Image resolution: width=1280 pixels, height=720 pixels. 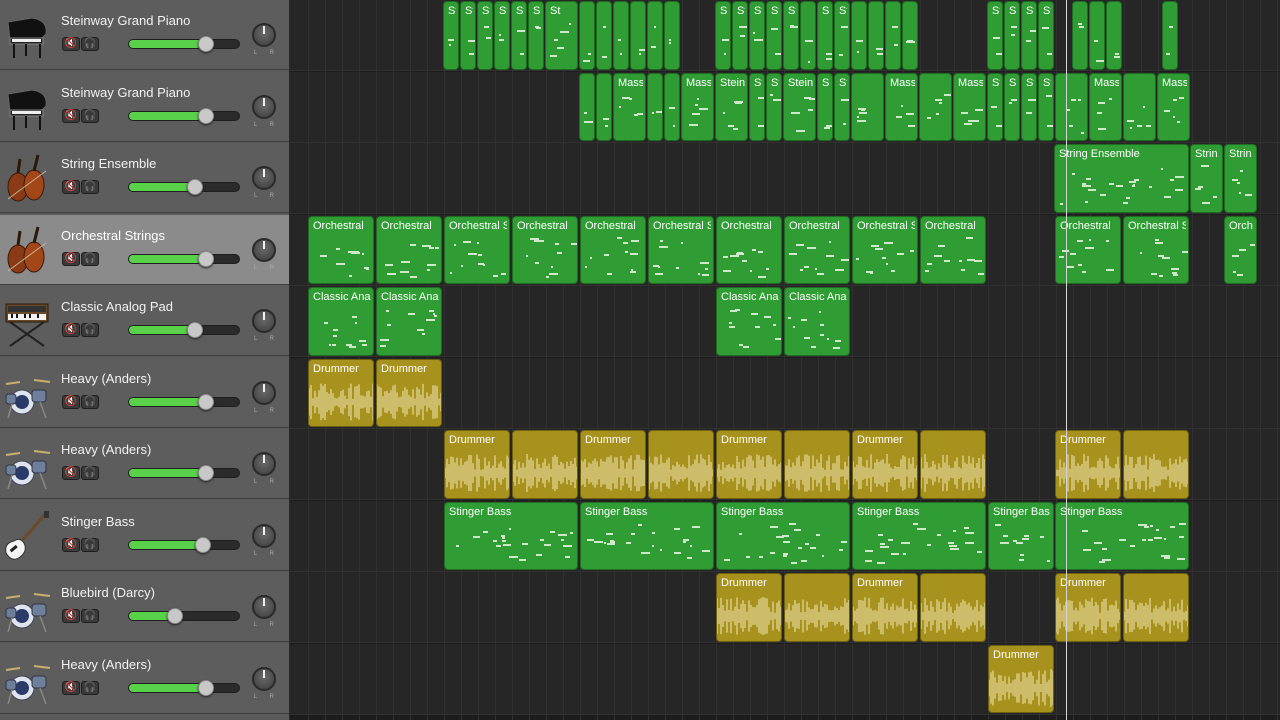 What do you see at coordinates (144, 535) in the screenshot?
I see `track-header: Stinger Bass 🔇 🎧 L R` at bounding box center [144, 535].